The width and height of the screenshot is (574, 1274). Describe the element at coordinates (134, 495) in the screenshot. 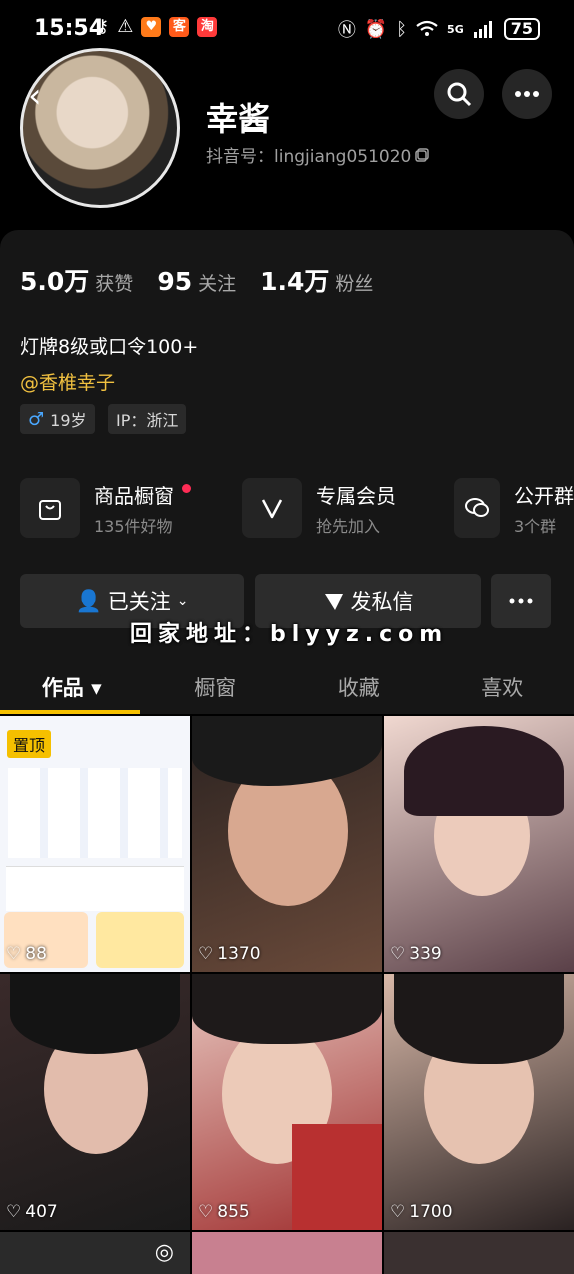

I see `feature-title: 商品橱窗` at that location.